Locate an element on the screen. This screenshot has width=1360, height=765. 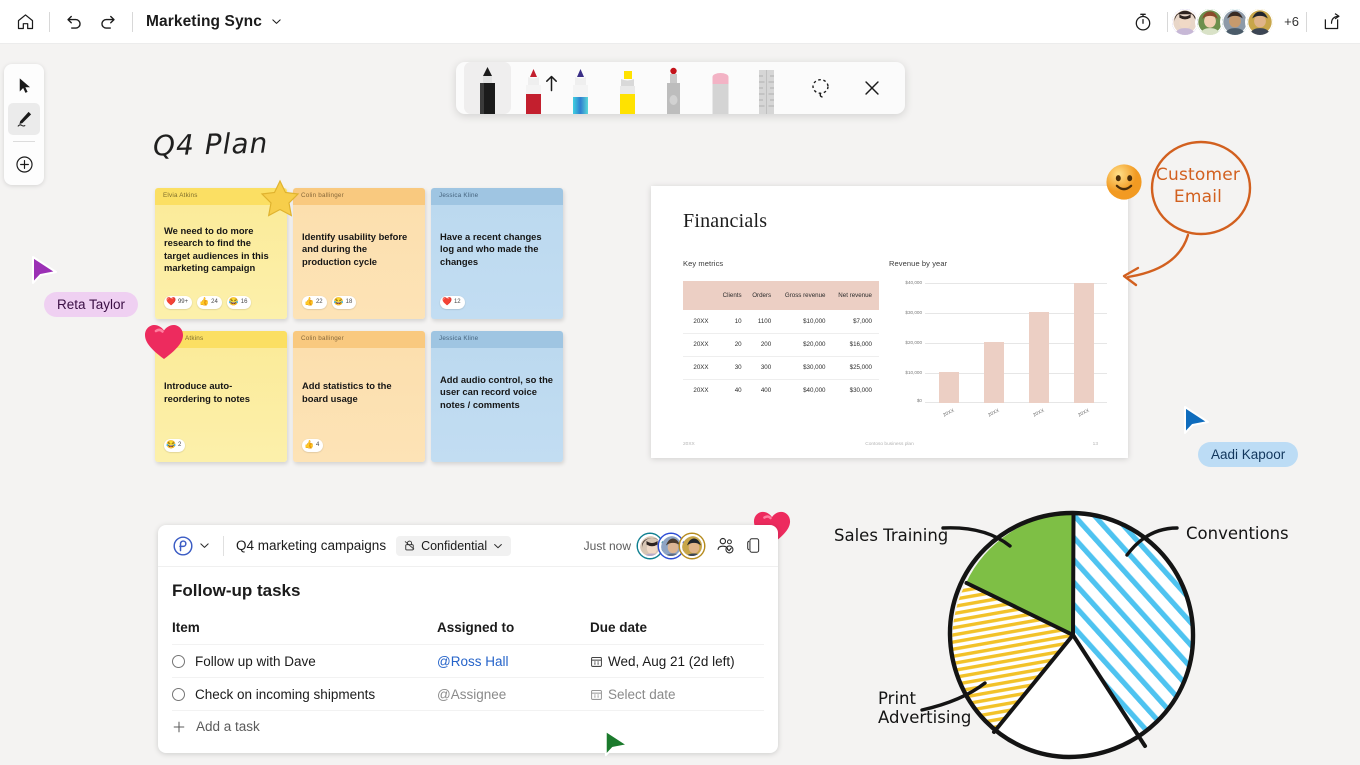
cell-orders: 400 is located at coordinates (766, 391).